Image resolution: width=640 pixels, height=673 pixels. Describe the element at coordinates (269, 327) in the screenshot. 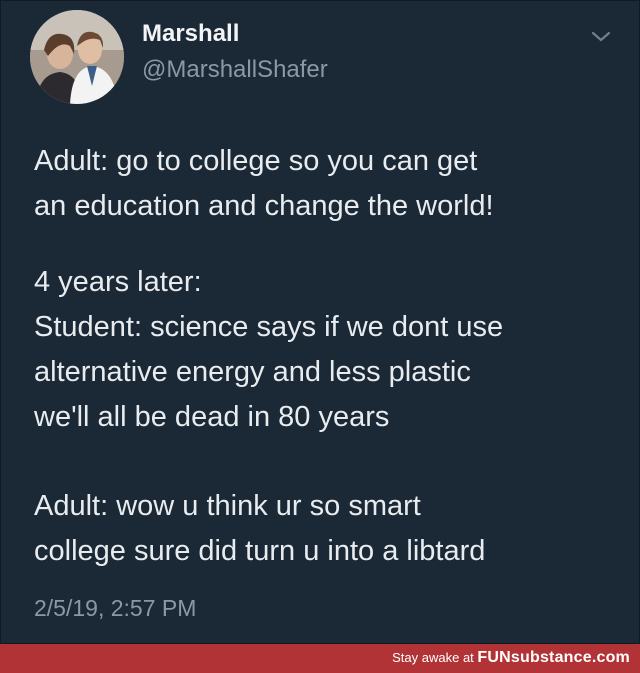

I see `tweet-line: Student: science says if we dont use` at that location.